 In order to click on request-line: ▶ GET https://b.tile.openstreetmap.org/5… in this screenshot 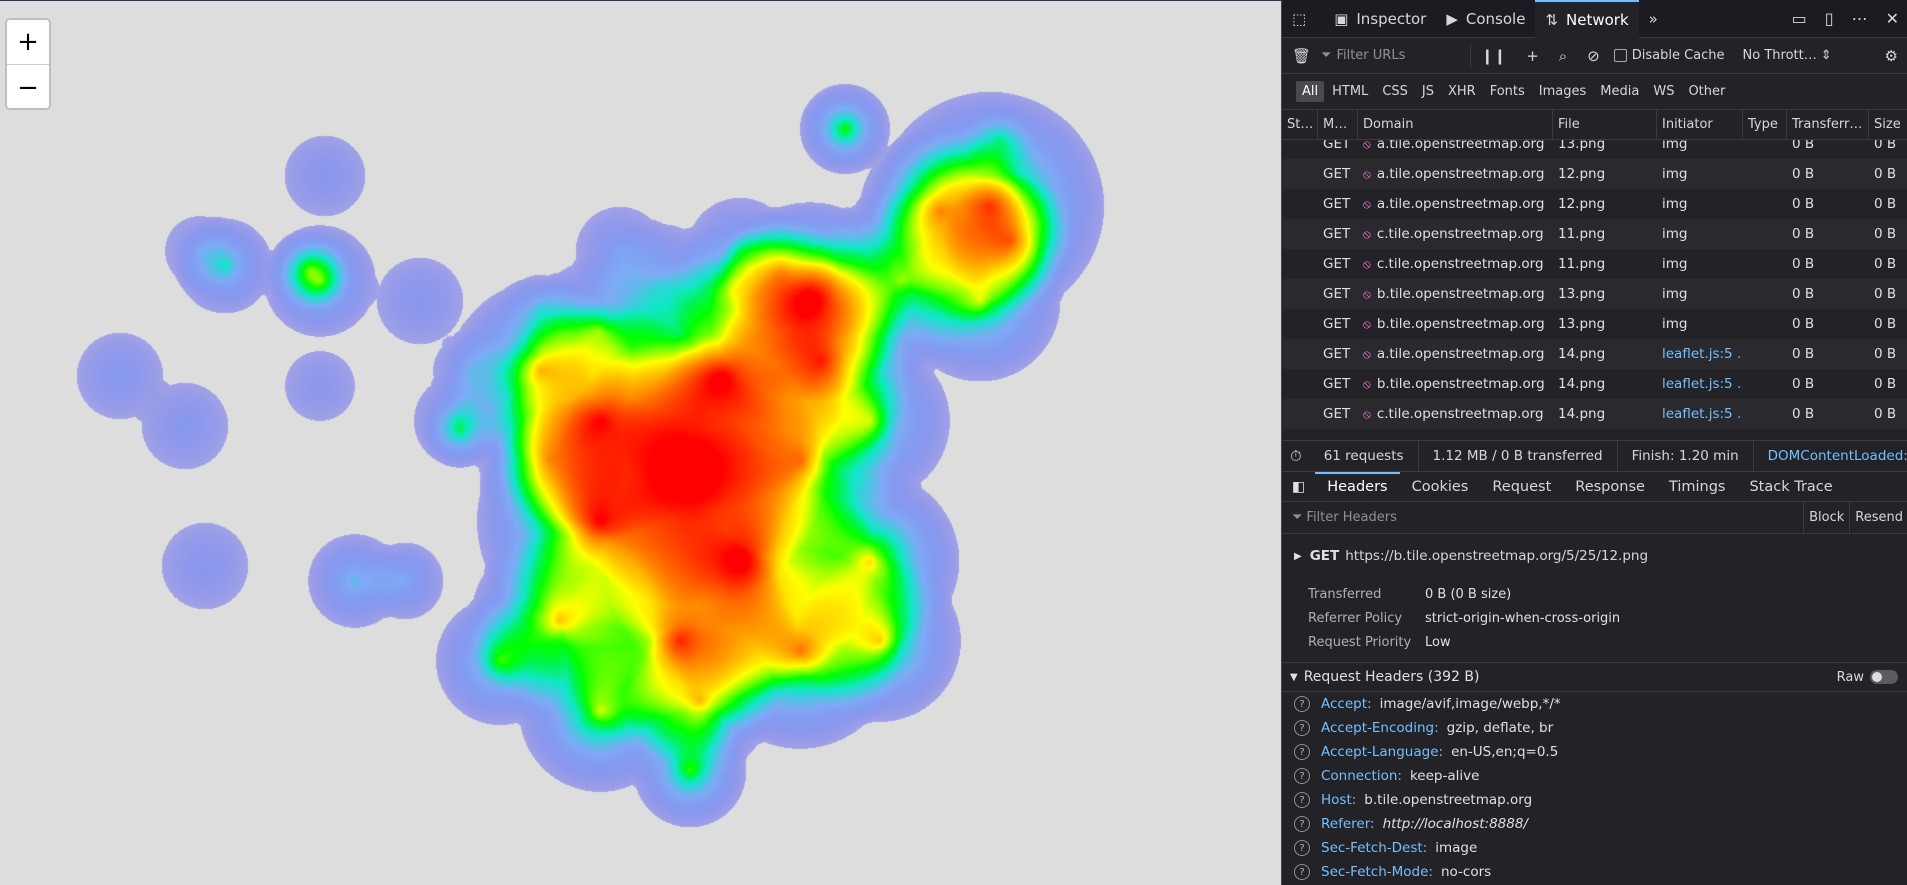, I will do `click(1594, 556)`.